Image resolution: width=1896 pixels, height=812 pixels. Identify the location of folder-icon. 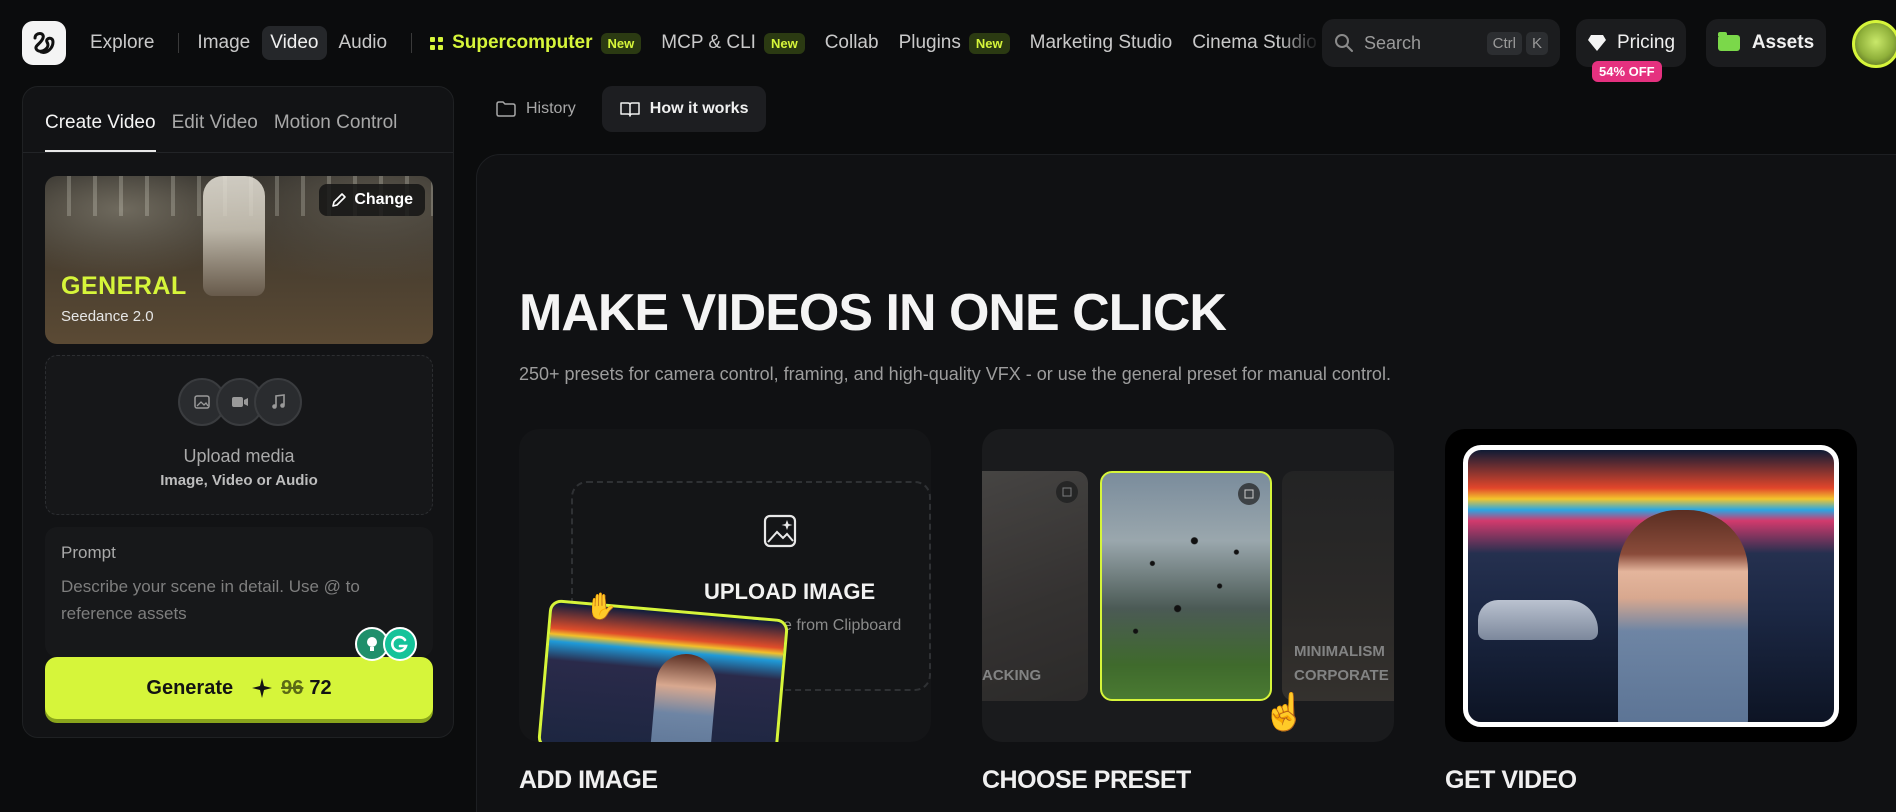
(1728, 41).